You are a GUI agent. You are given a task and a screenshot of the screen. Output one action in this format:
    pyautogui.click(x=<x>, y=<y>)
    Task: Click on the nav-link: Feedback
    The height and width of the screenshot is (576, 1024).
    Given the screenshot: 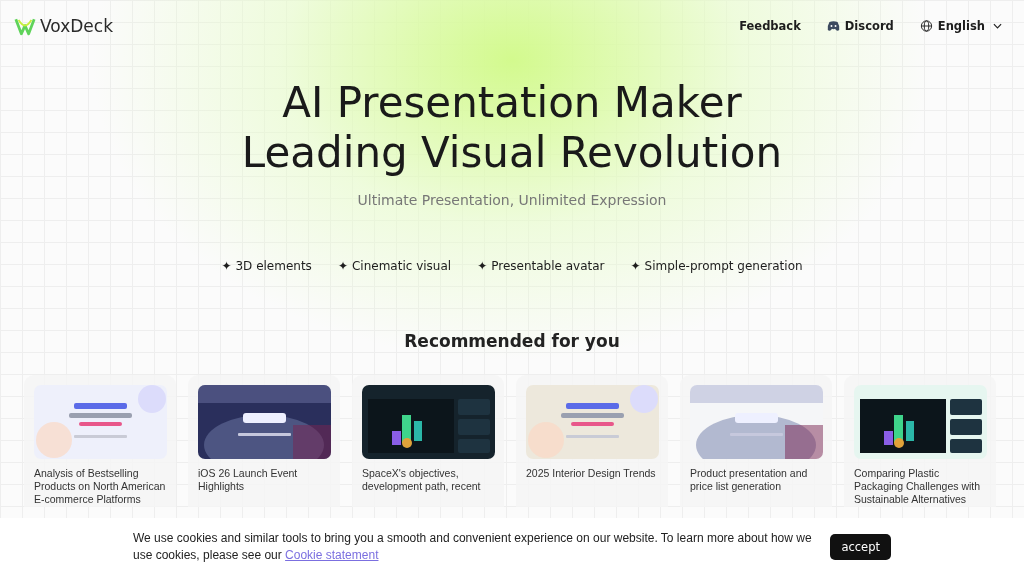 What is the action you would take?
    pyautogui.click(x=770, y=26)
    